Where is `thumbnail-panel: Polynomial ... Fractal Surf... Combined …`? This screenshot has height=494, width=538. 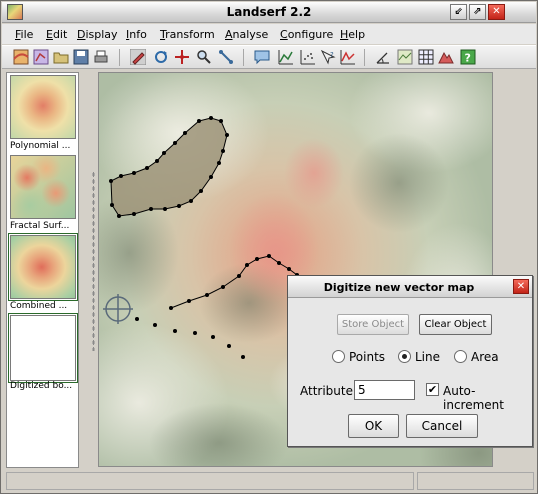 thumbnail-panel: Polynomial ... Fractal Surf... Combined … is located at coordinates (42, 270).